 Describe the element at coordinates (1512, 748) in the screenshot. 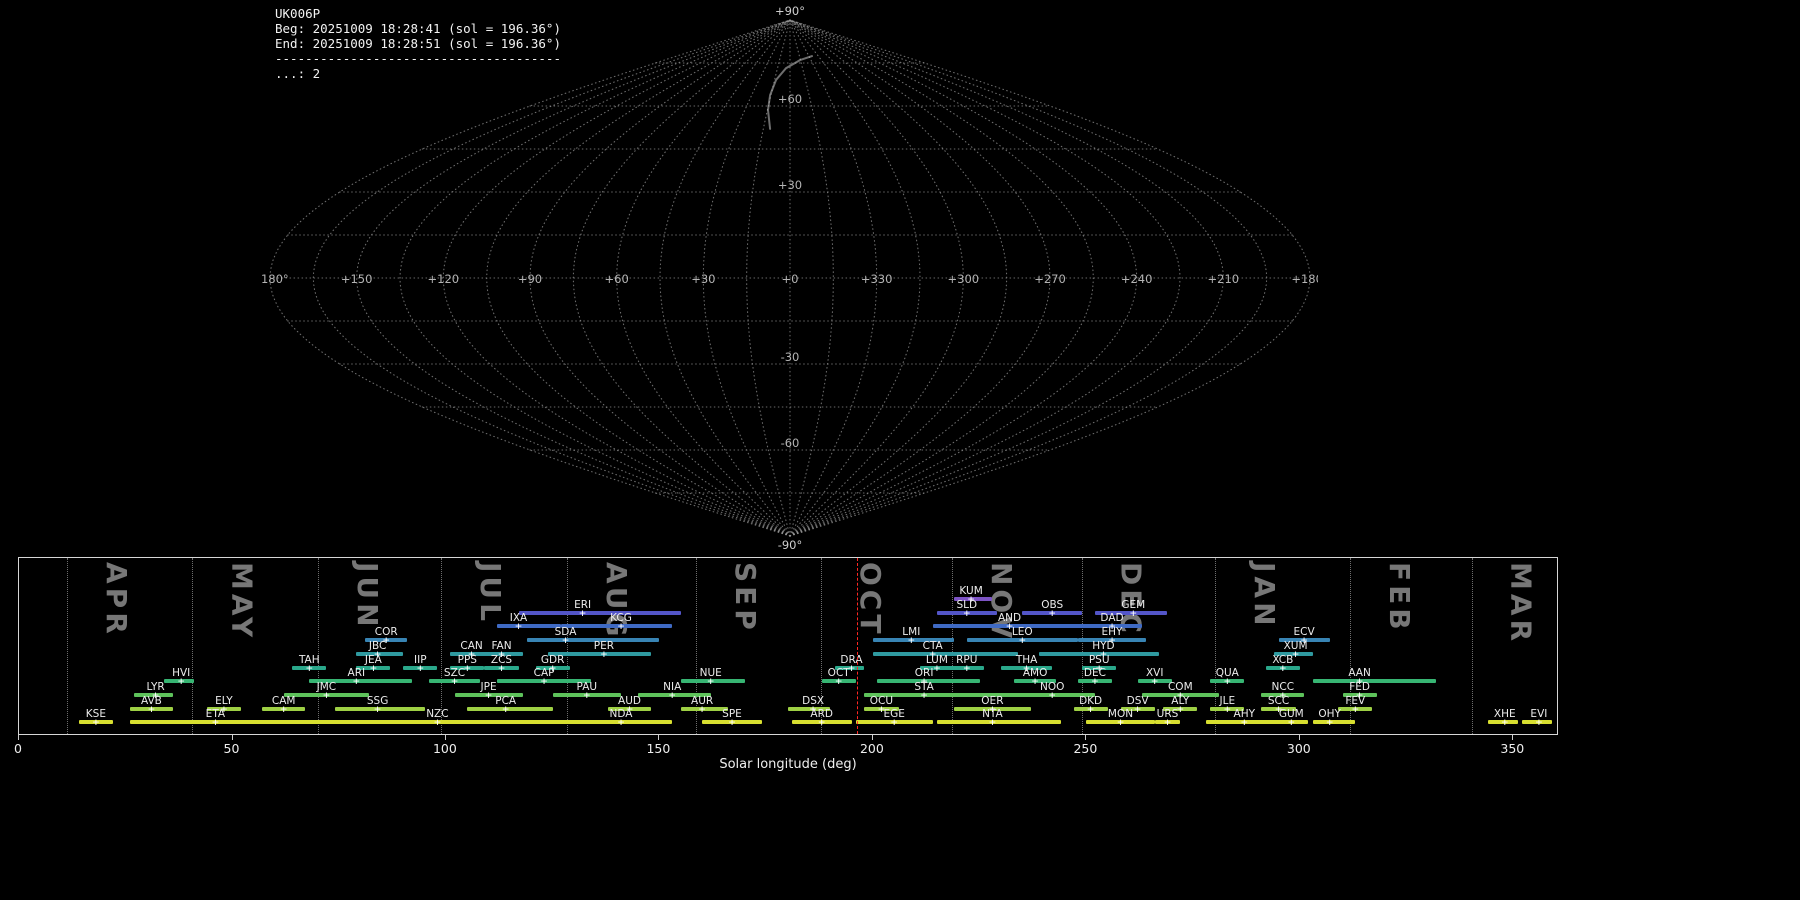

I see `x-tick-label: 350` at that location.